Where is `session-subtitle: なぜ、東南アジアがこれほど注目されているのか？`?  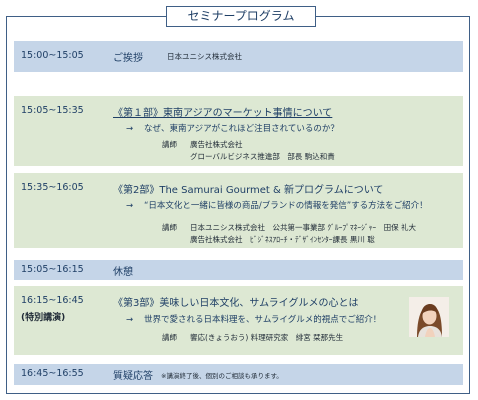
session-subtitle: なぜ、東南アジアがこれほど注目されているのか？ is located at coordinates (241, 129).